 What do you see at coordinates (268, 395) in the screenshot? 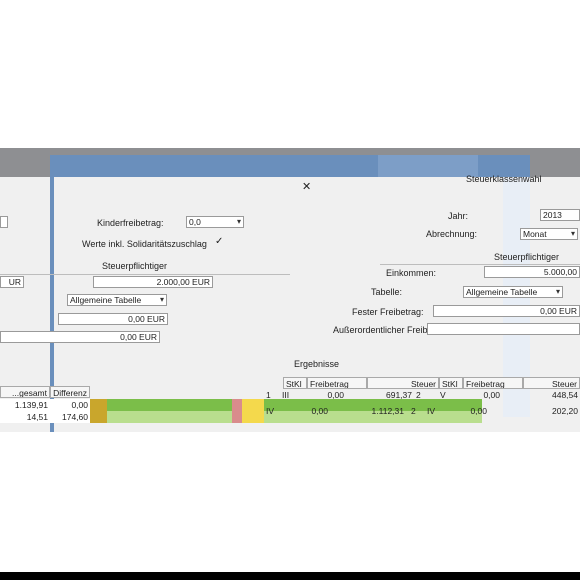
I see `result-cell: 1` at bounding box center [268, 395].